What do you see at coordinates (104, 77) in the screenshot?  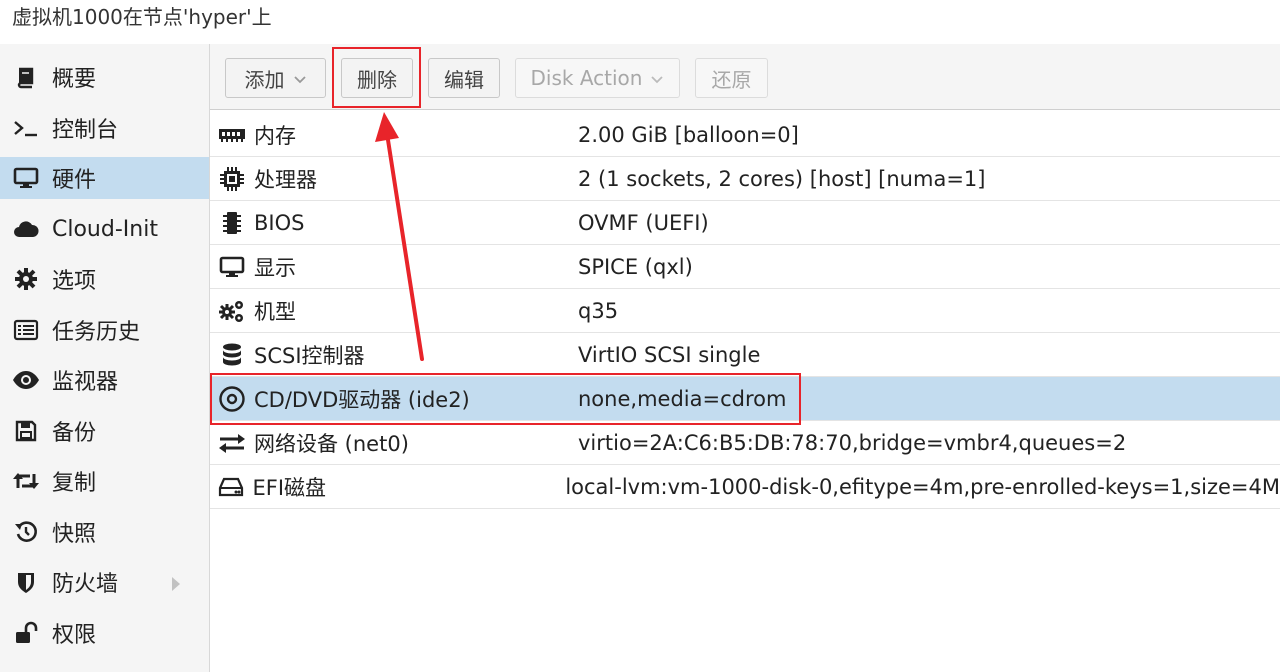 I see `sidebar-item-summary: 概要` at bounding box center [104, 77].